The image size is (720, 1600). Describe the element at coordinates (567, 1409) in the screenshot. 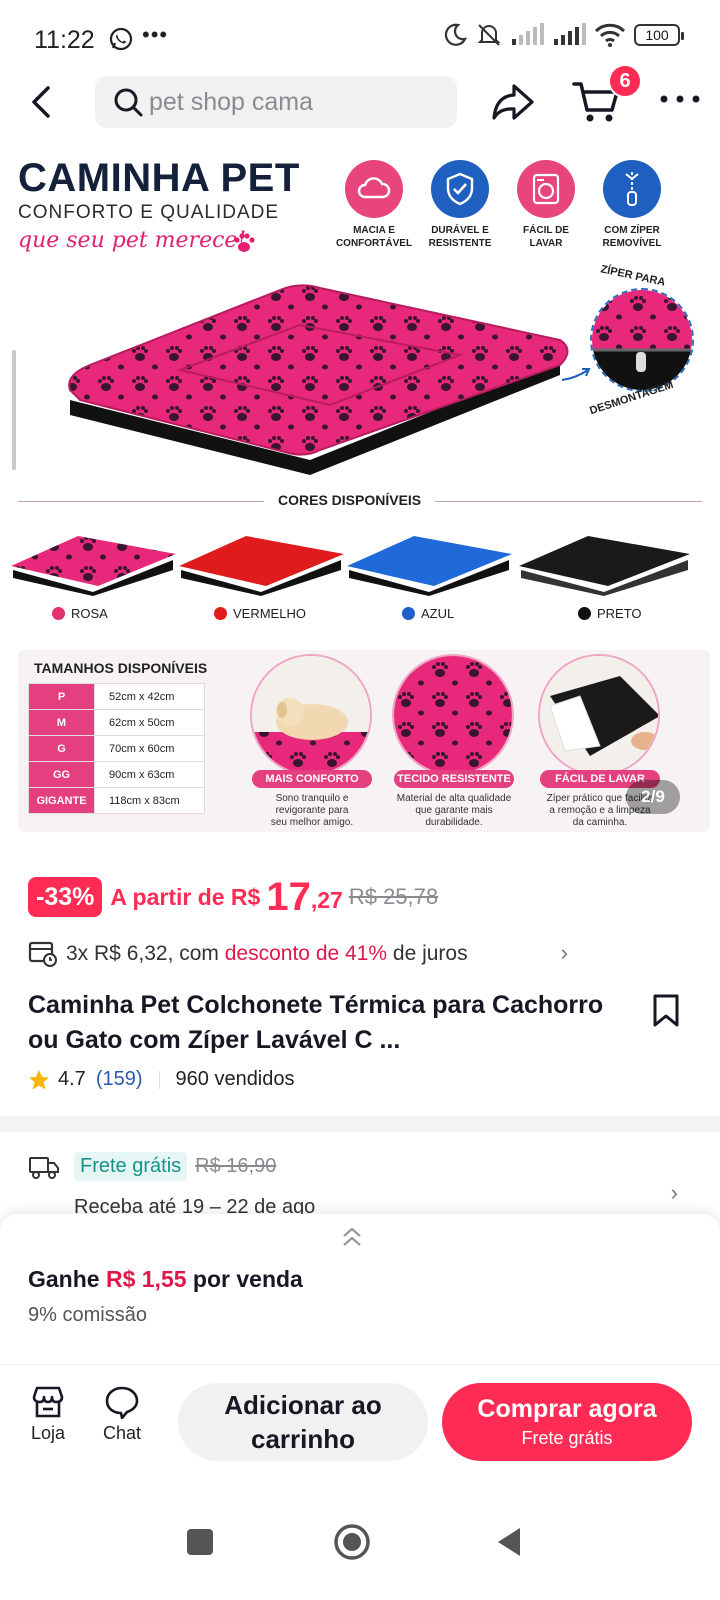

I see `buy-now-label: Comprar agora` at that location.